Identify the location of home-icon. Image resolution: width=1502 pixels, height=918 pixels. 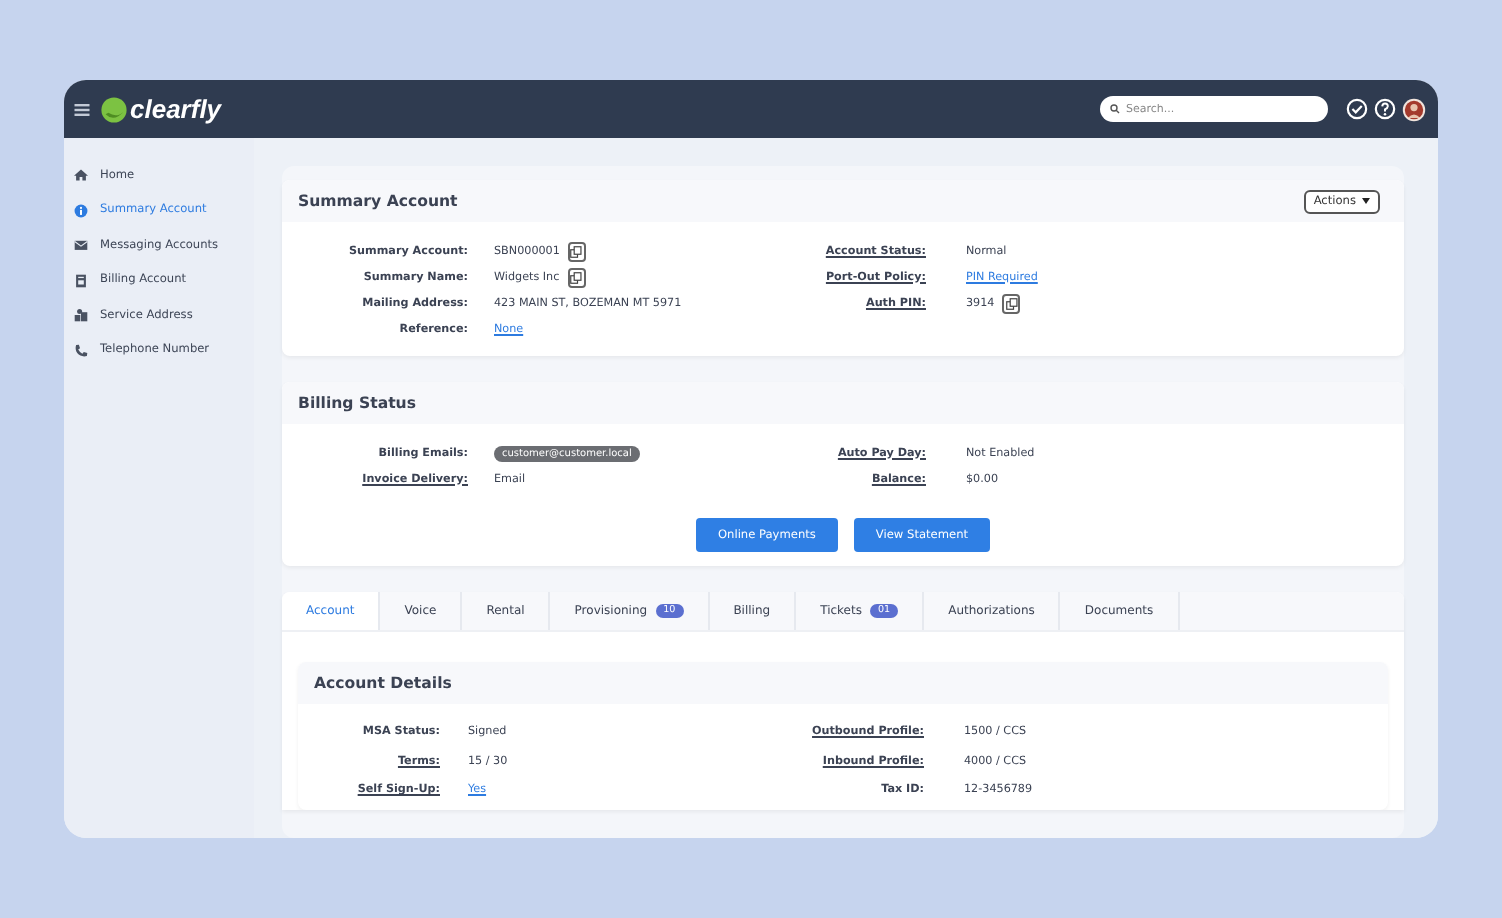
(81, 175).